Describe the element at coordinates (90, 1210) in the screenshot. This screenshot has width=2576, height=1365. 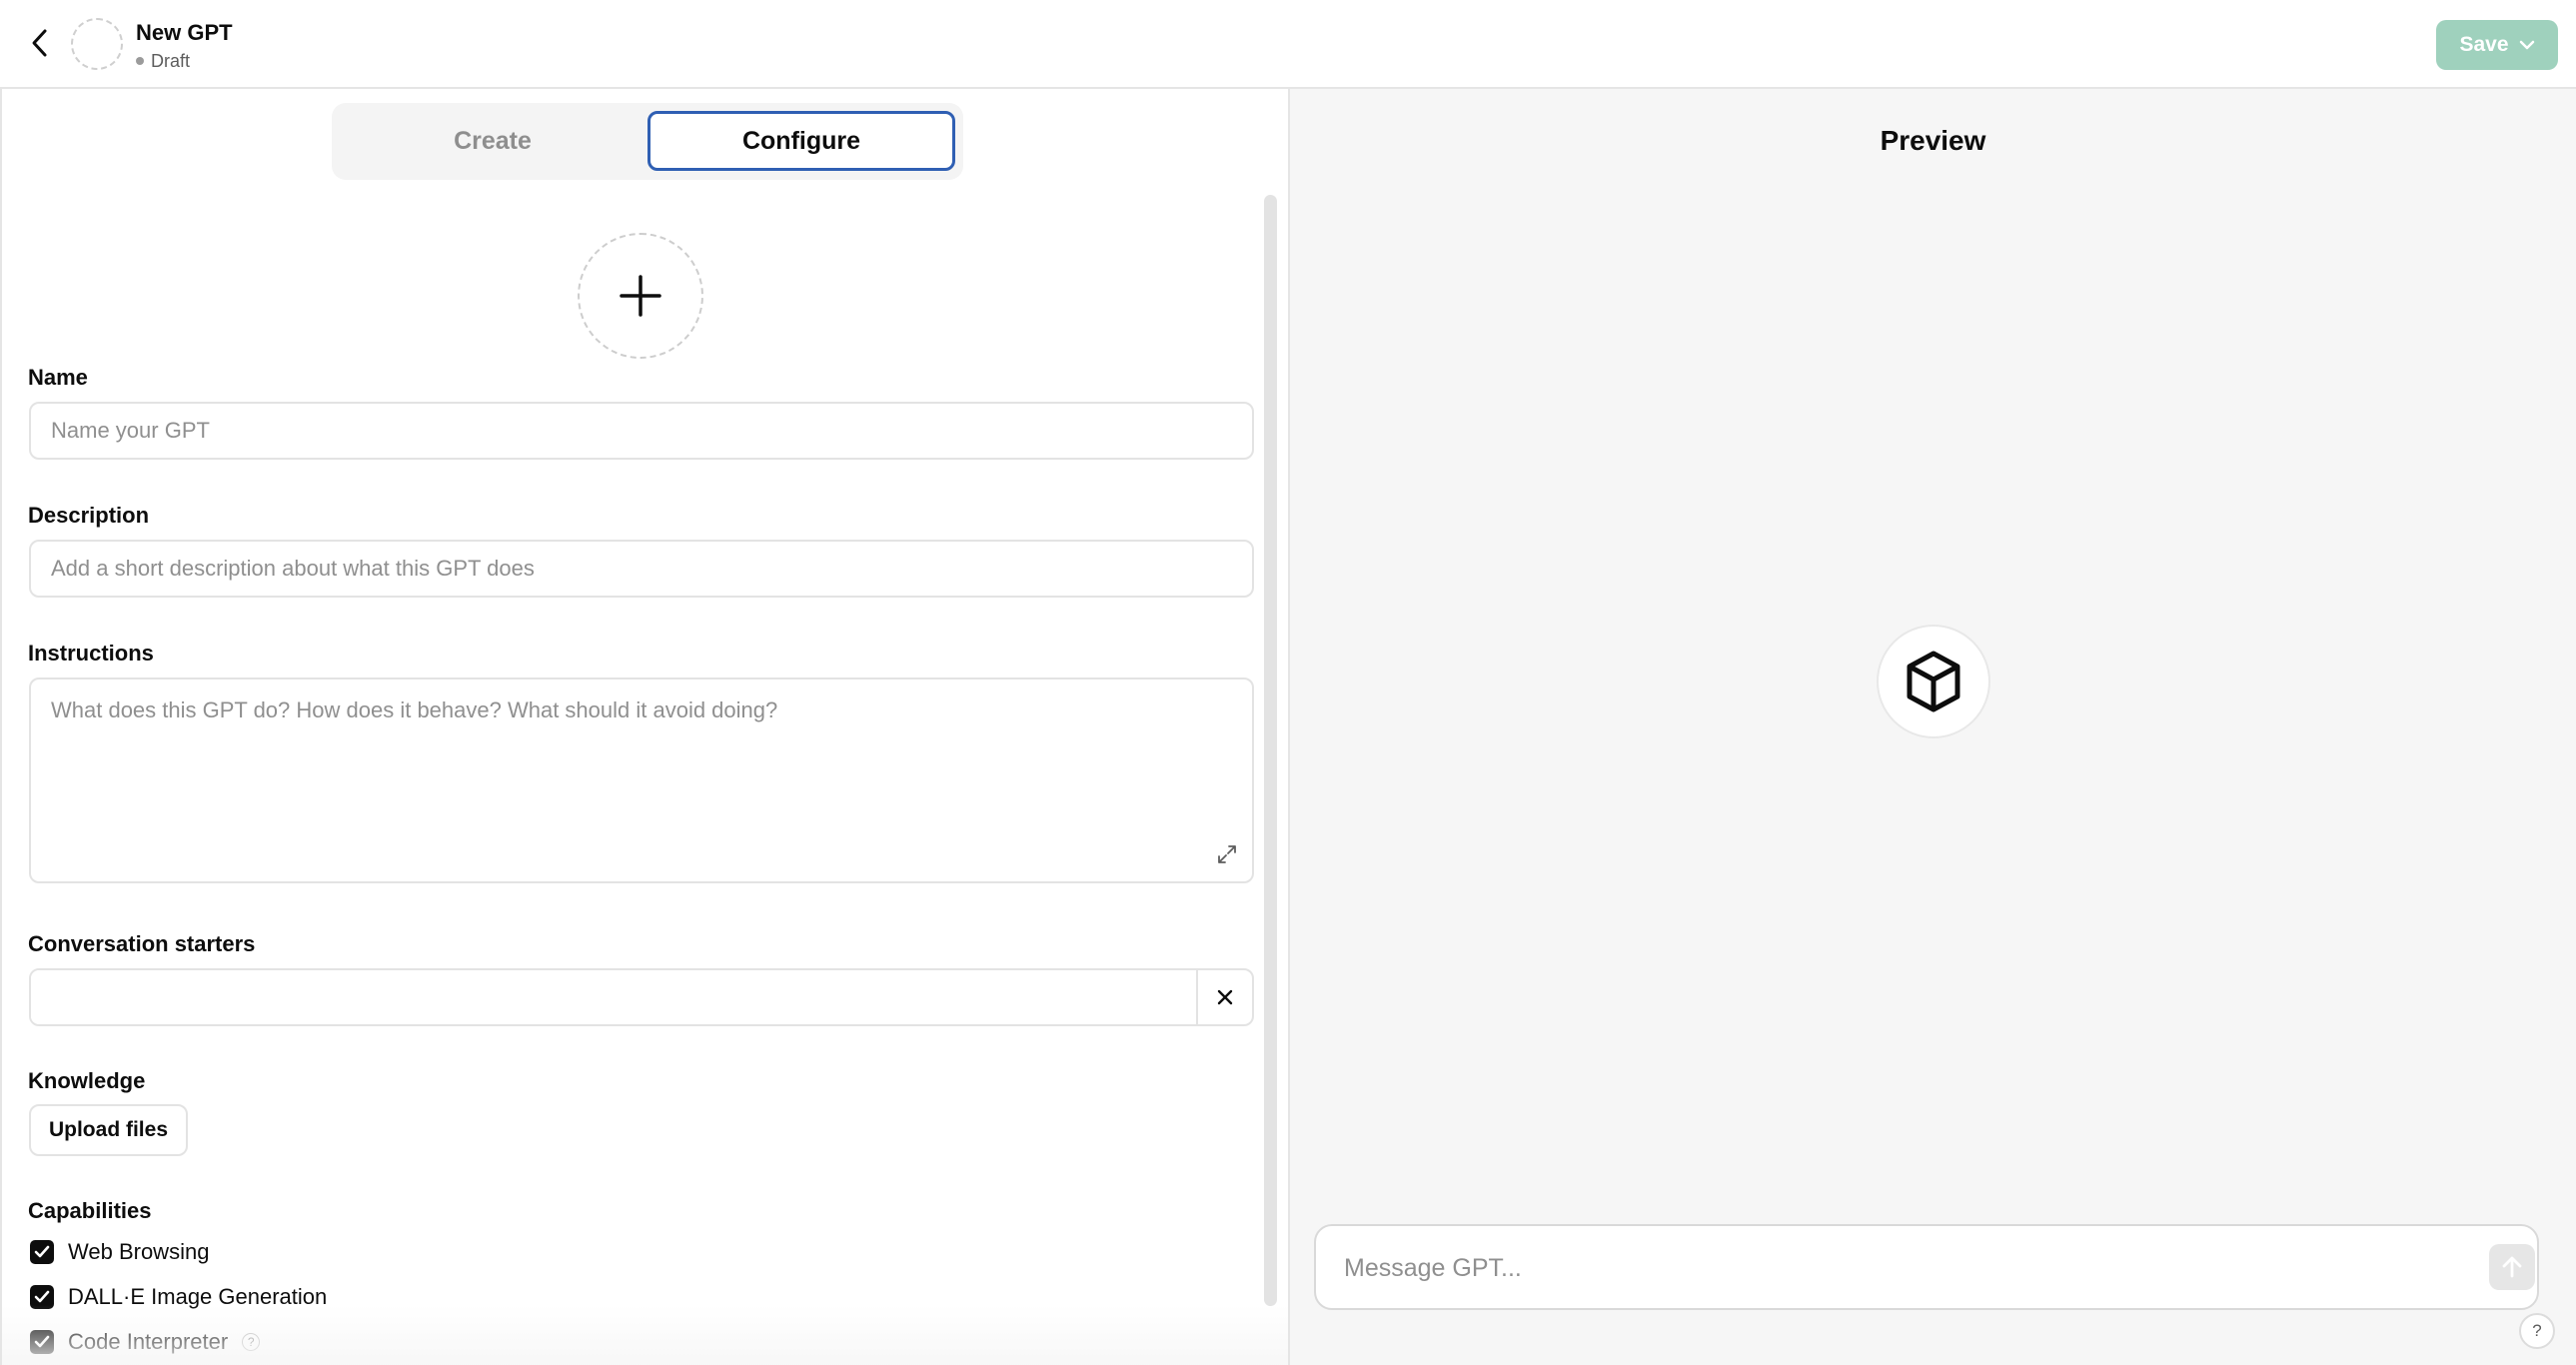
I see `capabilities-label: Capabilities` at that location.